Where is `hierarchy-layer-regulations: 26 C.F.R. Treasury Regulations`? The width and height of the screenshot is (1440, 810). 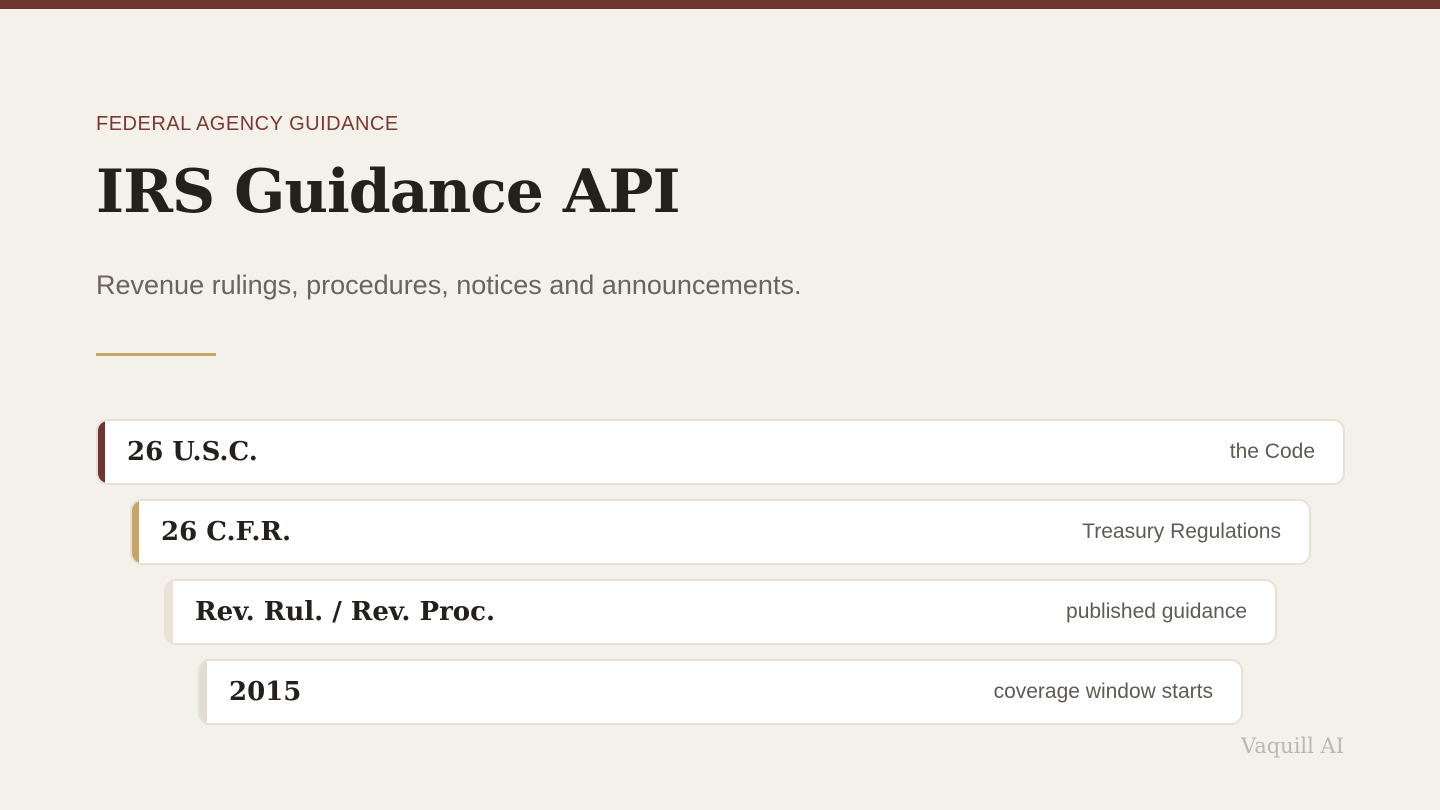 hierarchy-layer-regulations: 26 C.F.R. Treasury Regulations is located at coordinates (720, 532).